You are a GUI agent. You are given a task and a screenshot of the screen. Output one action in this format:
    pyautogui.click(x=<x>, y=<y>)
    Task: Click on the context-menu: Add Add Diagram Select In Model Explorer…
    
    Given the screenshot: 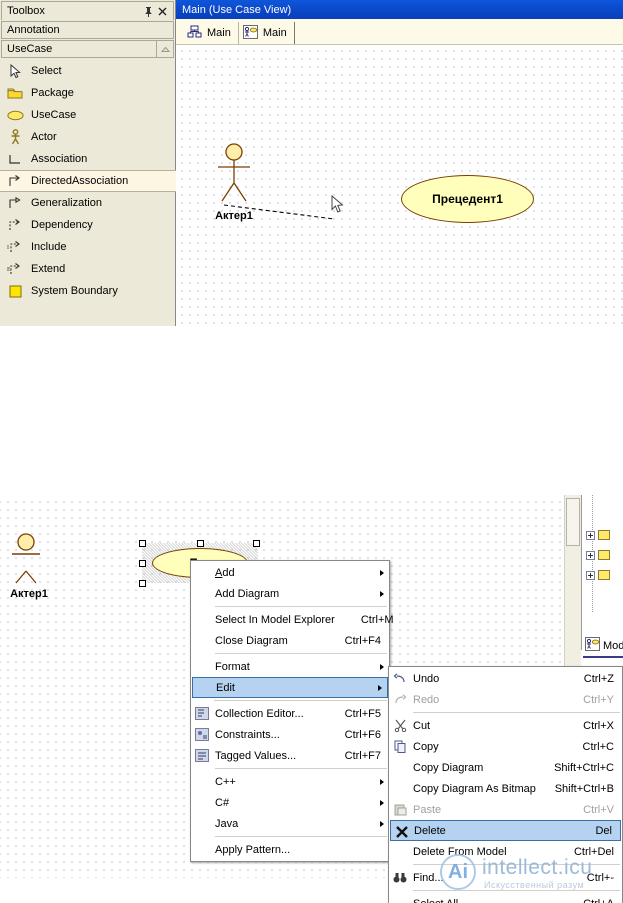 What is the action you would take?
    pyautogui.click(x=292, y=711)
    